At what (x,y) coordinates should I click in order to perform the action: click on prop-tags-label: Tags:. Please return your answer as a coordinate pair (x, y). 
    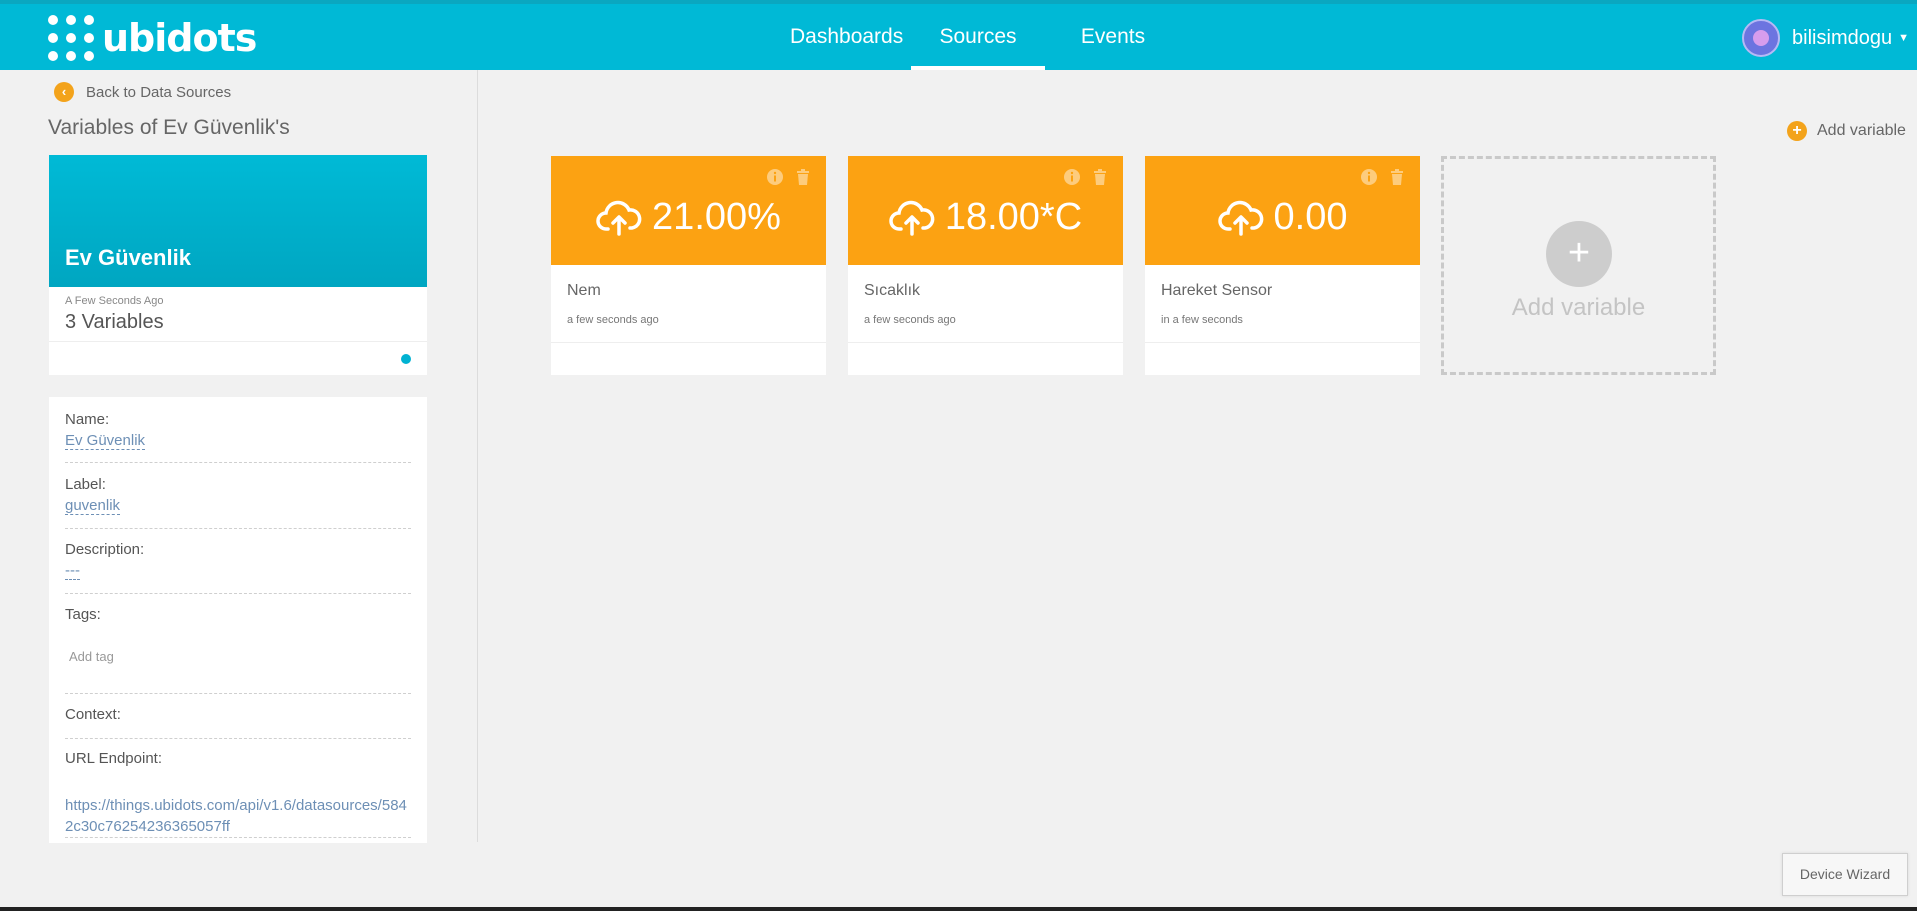
    Looking at the image, I should click on (83, 614).